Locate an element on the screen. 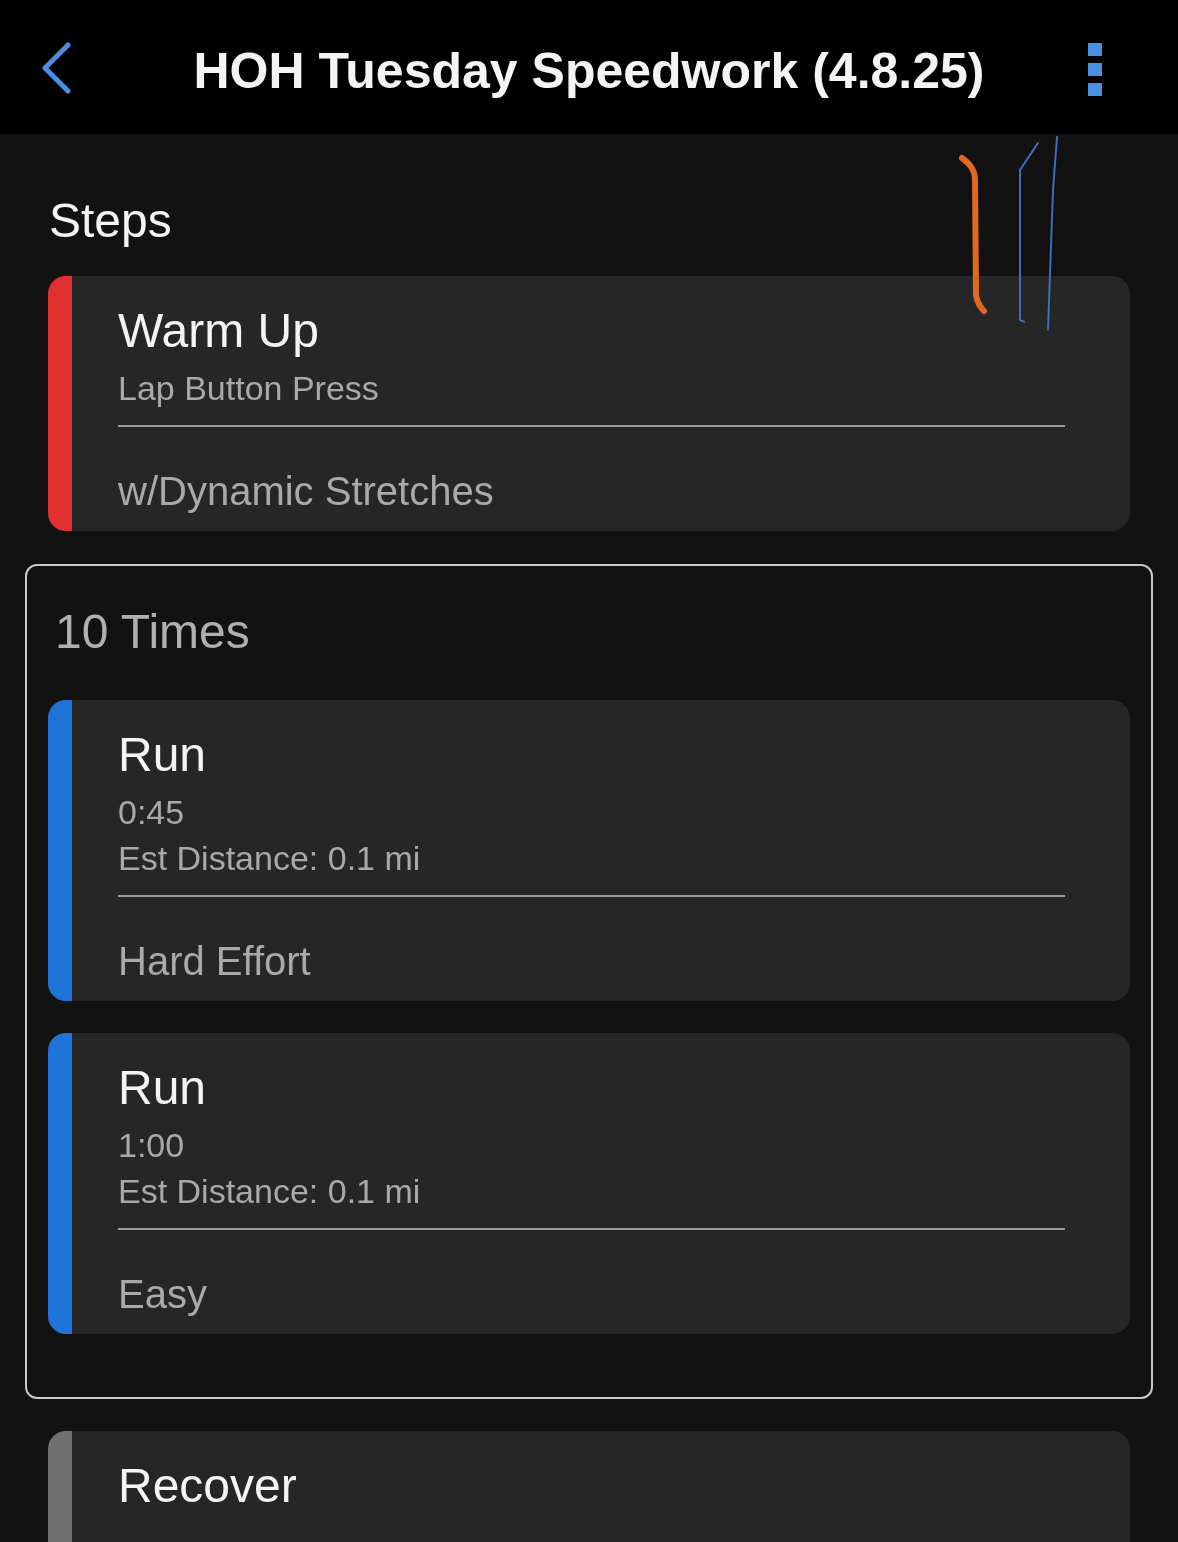  more-icon is located at coordinates (1095, 69).